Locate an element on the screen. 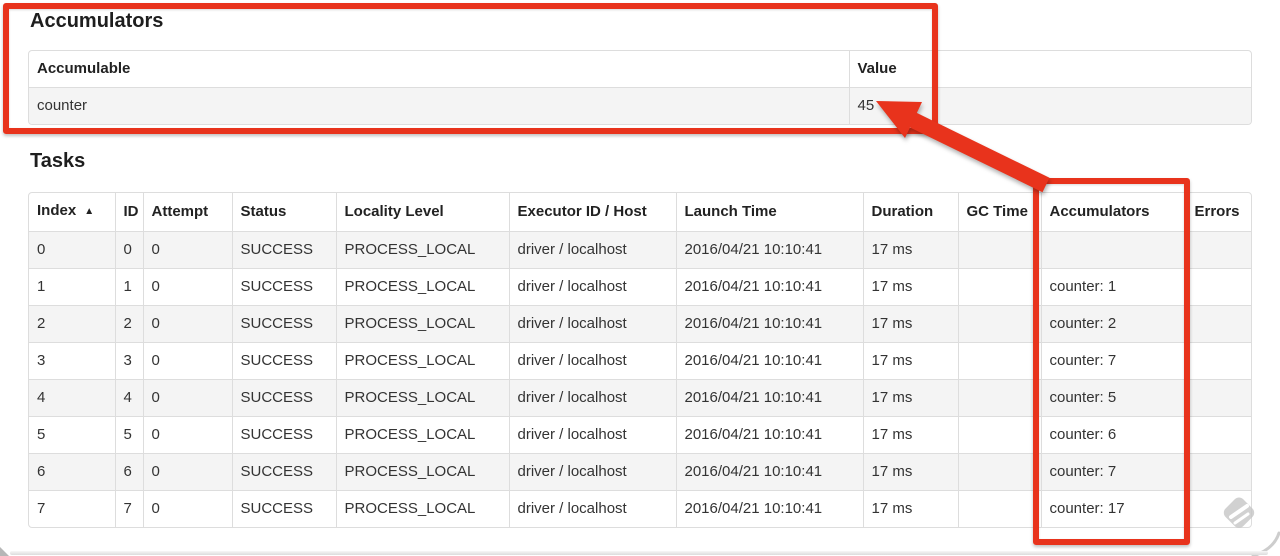  table-cell: counter: 7 is located at coordinates (1113, 472).